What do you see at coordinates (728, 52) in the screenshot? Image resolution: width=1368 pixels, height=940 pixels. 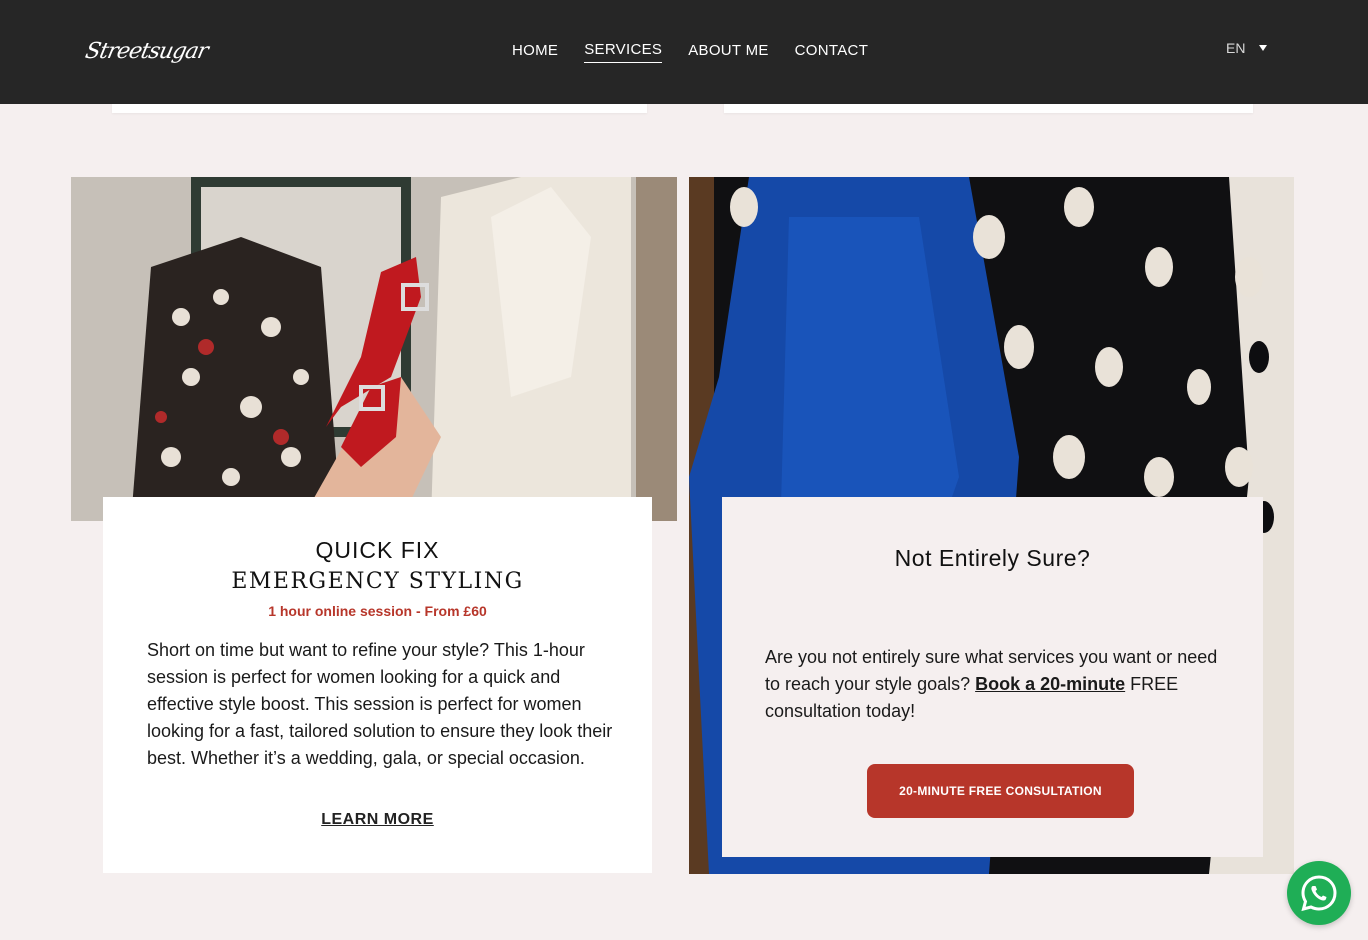 I see `nav-about-me: ABOUT ME` at bounding box center [728, 52].